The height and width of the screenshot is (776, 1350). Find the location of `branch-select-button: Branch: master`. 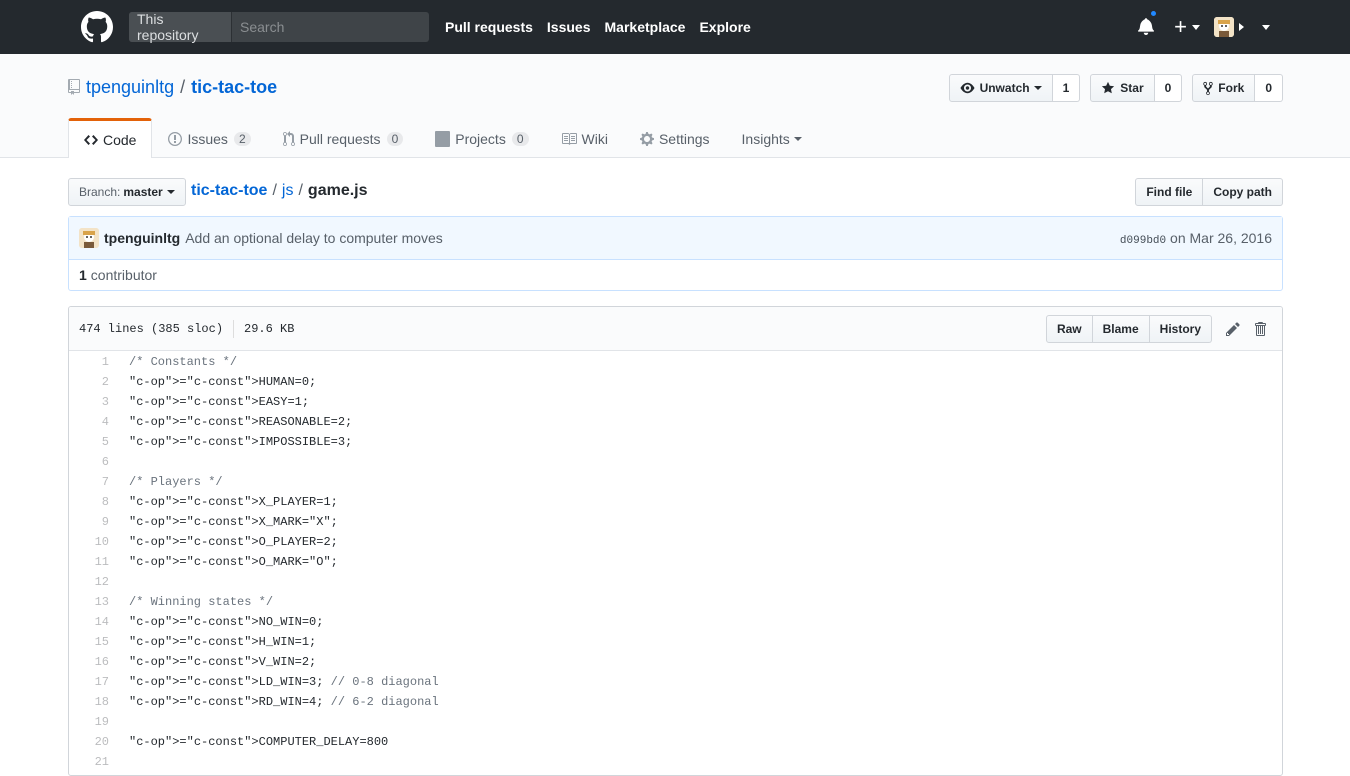

branch-select-button: Branch: master is located at coordinates (127, 192).